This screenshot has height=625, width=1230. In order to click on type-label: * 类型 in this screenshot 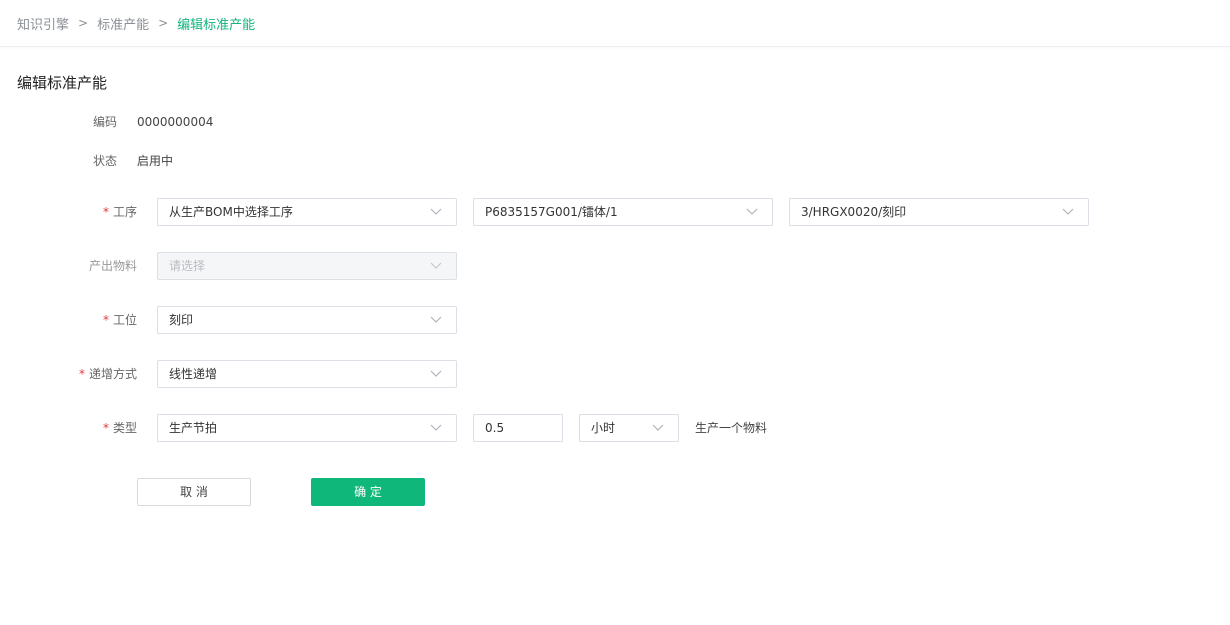, I will do `click(120, 428)`.